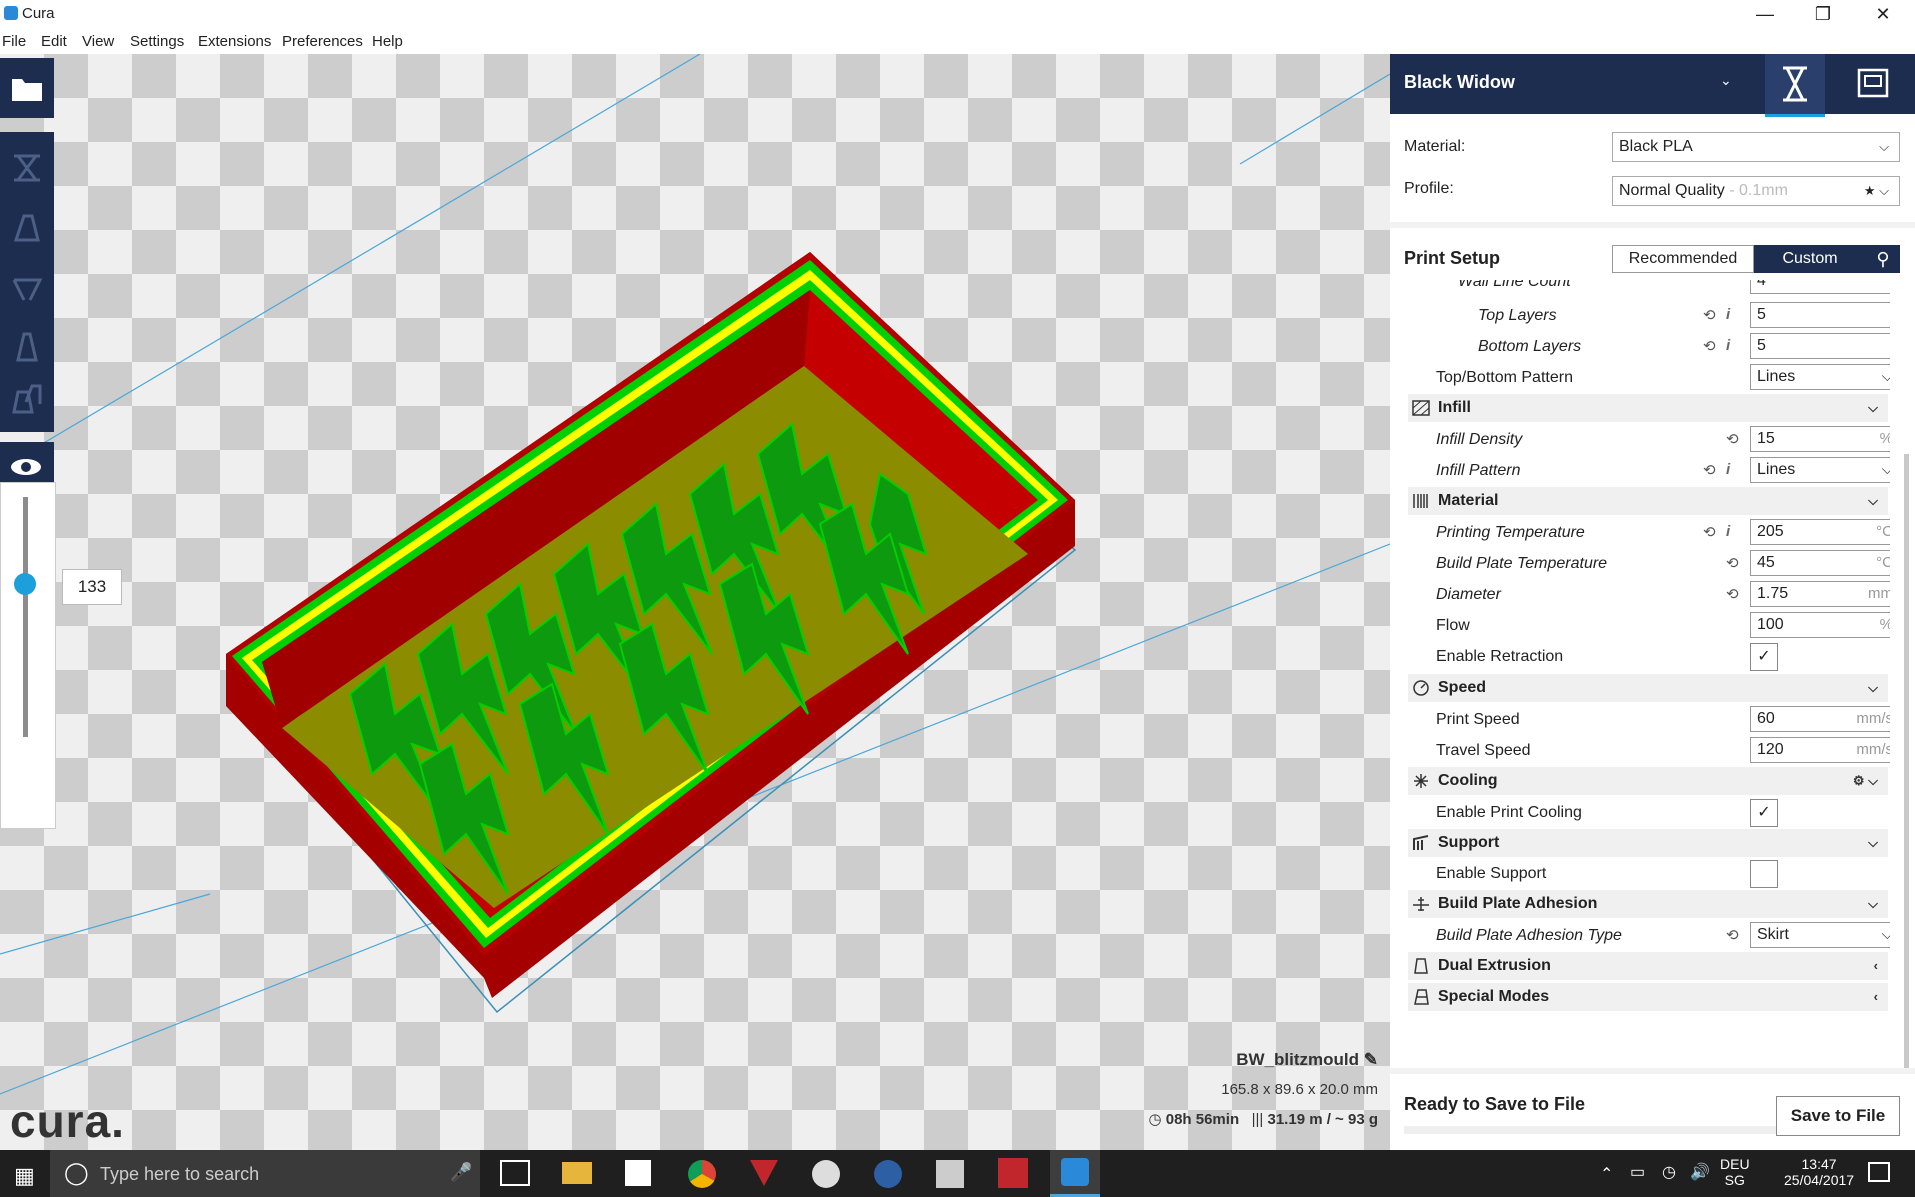 The width and height of the screenshot is (1915, 1197). Describe the element at coordinates (1459, 82) in the screenshot. I see `printer-name: Black Widow` at that location.